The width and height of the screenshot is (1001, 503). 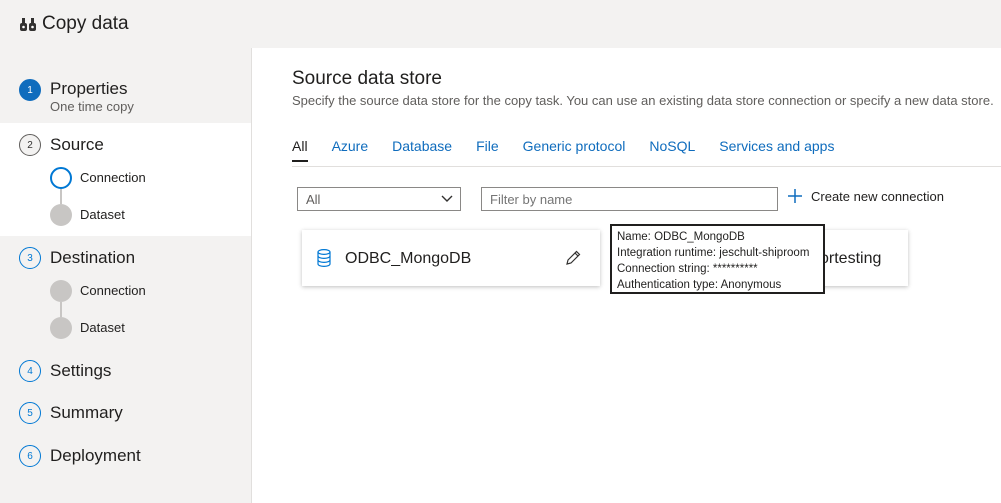 What do you see at coordinates (713, 253) in the screenshot?
I see `tooltip-runtime: Integration runtime: jeschult-shiproom` at bounding box center [713, 253].